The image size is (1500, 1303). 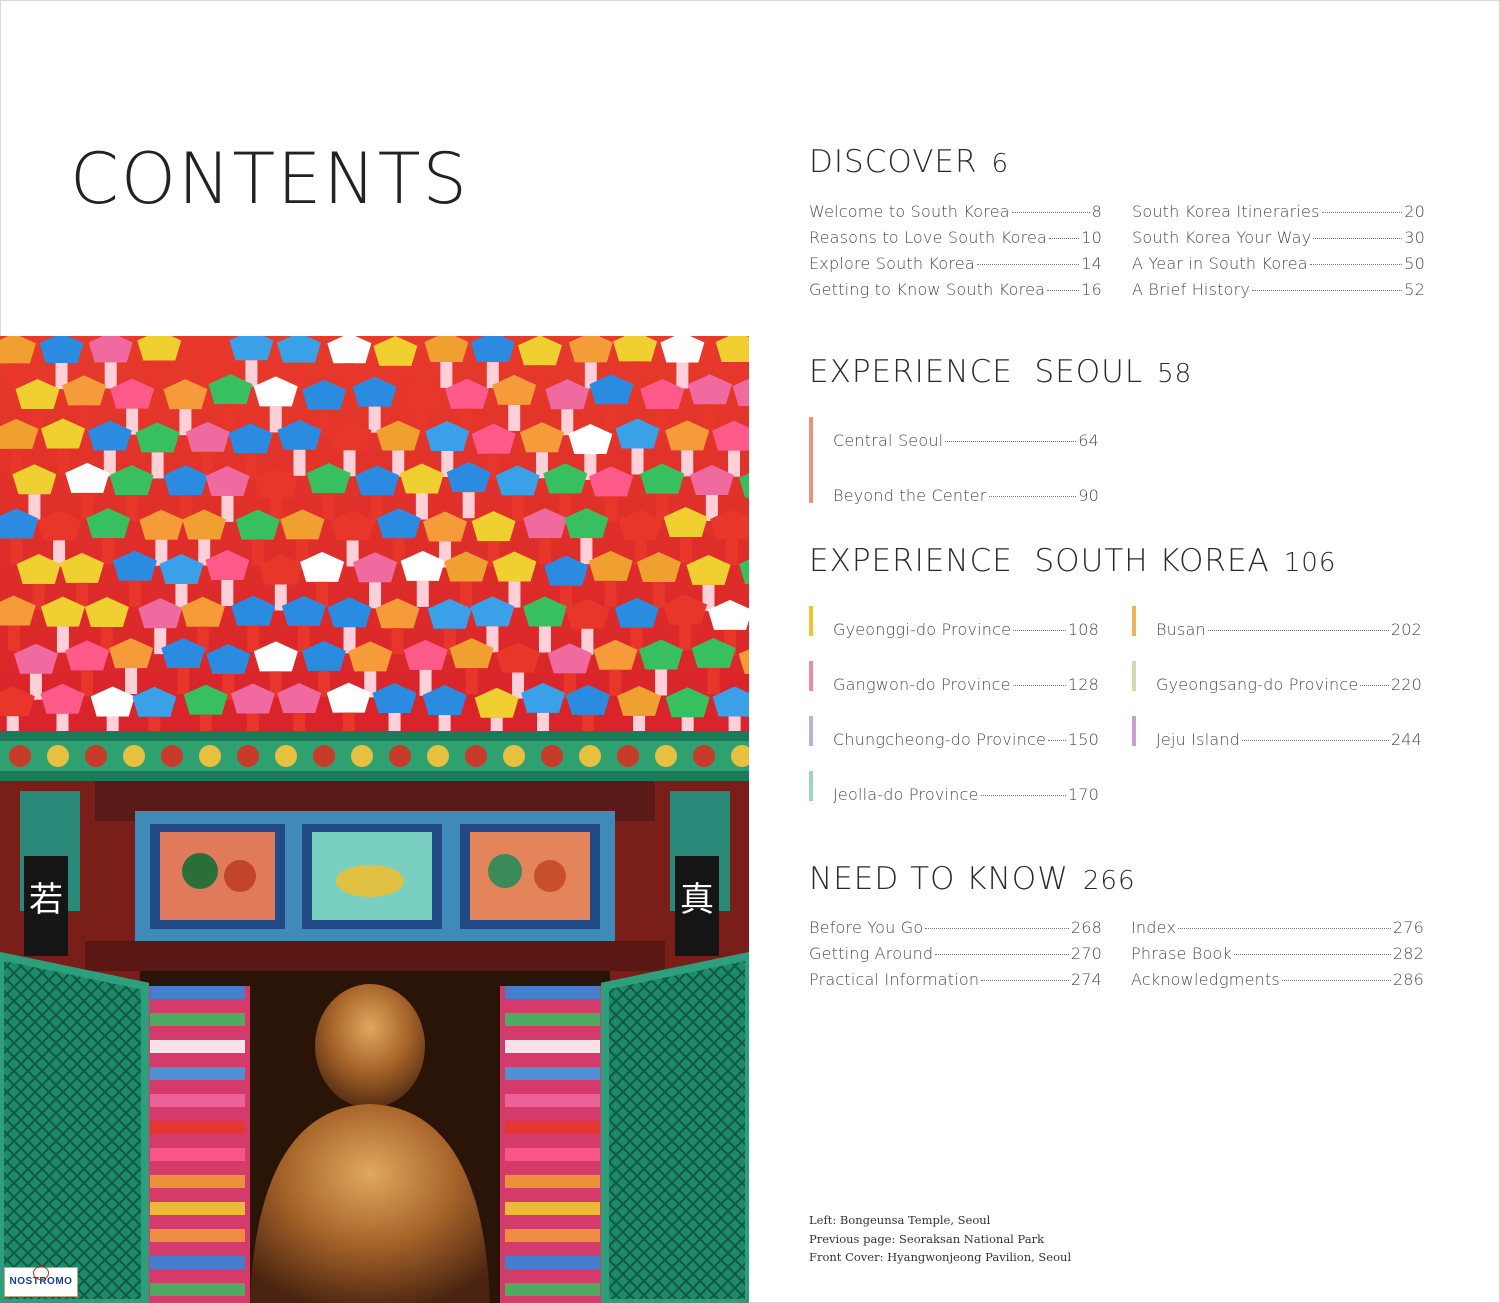 What do you see at coordinates (966, 495) in the screenshot?
I see `toc-entry: Beyond the Center 90` at bounding box center [966, 495].